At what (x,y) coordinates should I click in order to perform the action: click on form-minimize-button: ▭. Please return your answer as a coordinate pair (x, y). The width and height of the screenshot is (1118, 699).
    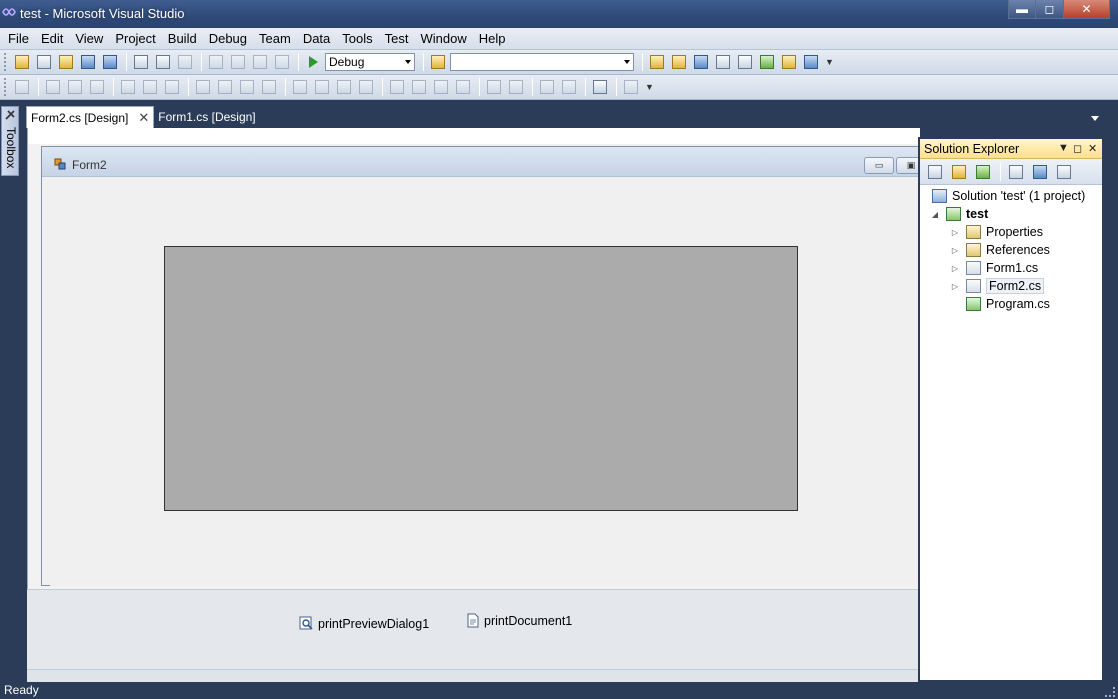
    Looking at the image, I should click on (879, 165).